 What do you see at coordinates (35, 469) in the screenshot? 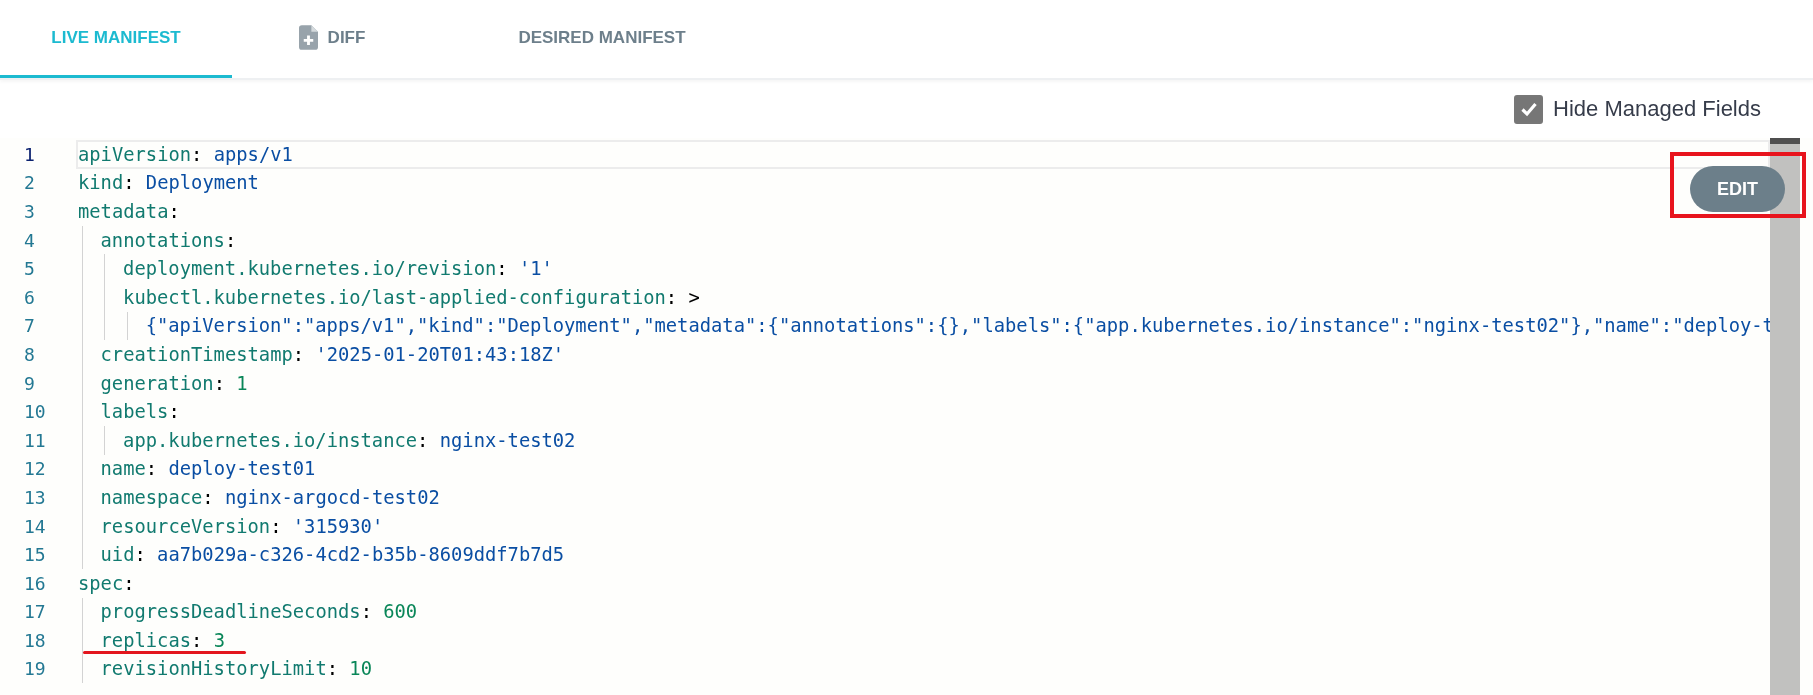
I see `line-number: 12` at bounding box center [35, 469].